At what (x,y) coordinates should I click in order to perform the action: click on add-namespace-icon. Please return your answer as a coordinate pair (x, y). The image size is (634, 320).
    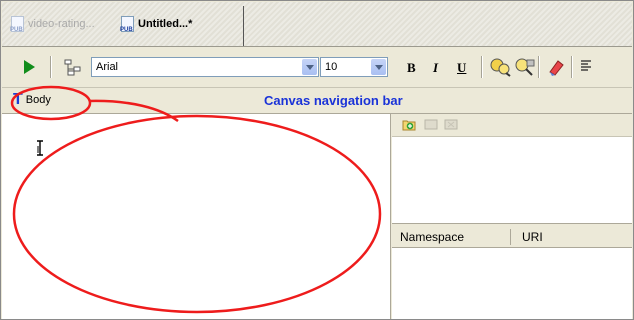
    Looking at the image, I should click on (409, 124).